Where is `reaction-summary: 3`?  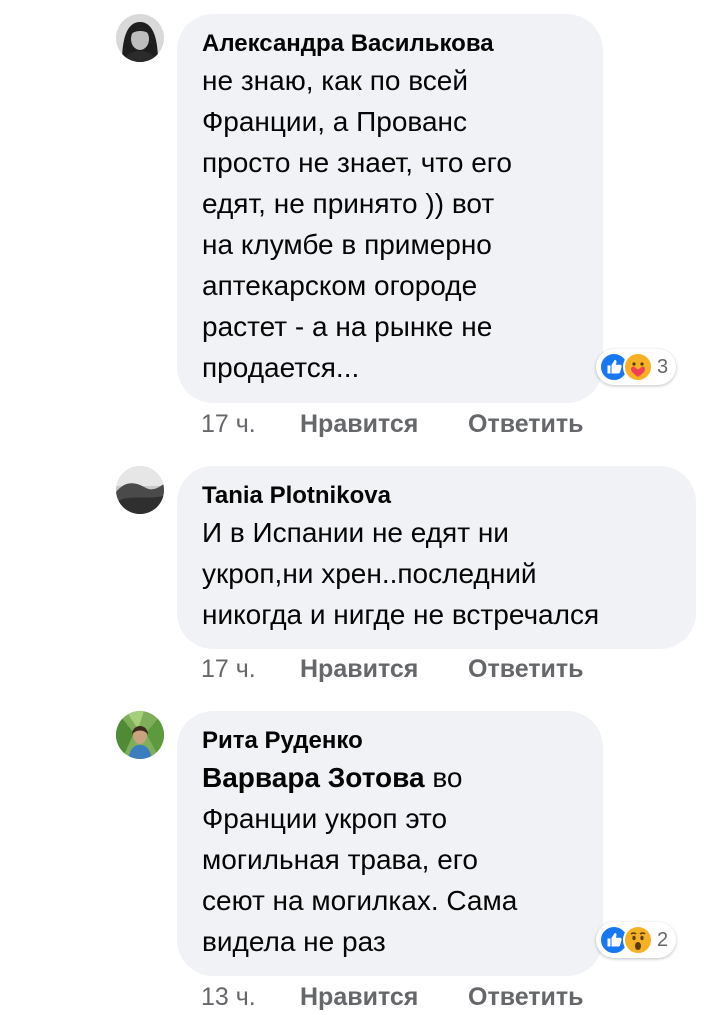
reaction-summary: 3 is located at coordinates (636, 367).